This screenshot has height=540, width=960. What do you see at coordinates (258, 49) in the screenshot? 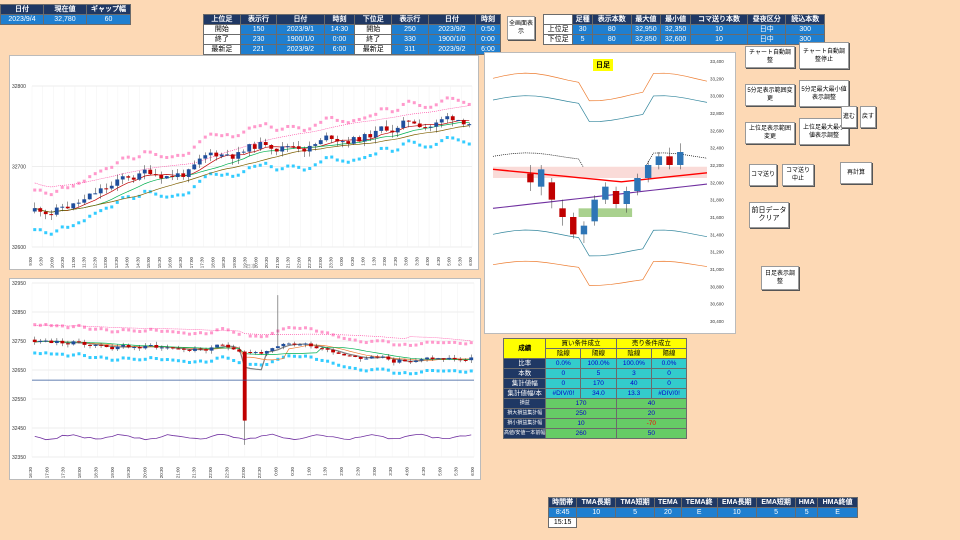
I see `range-cell: 221` at bounding box center [258, 49].